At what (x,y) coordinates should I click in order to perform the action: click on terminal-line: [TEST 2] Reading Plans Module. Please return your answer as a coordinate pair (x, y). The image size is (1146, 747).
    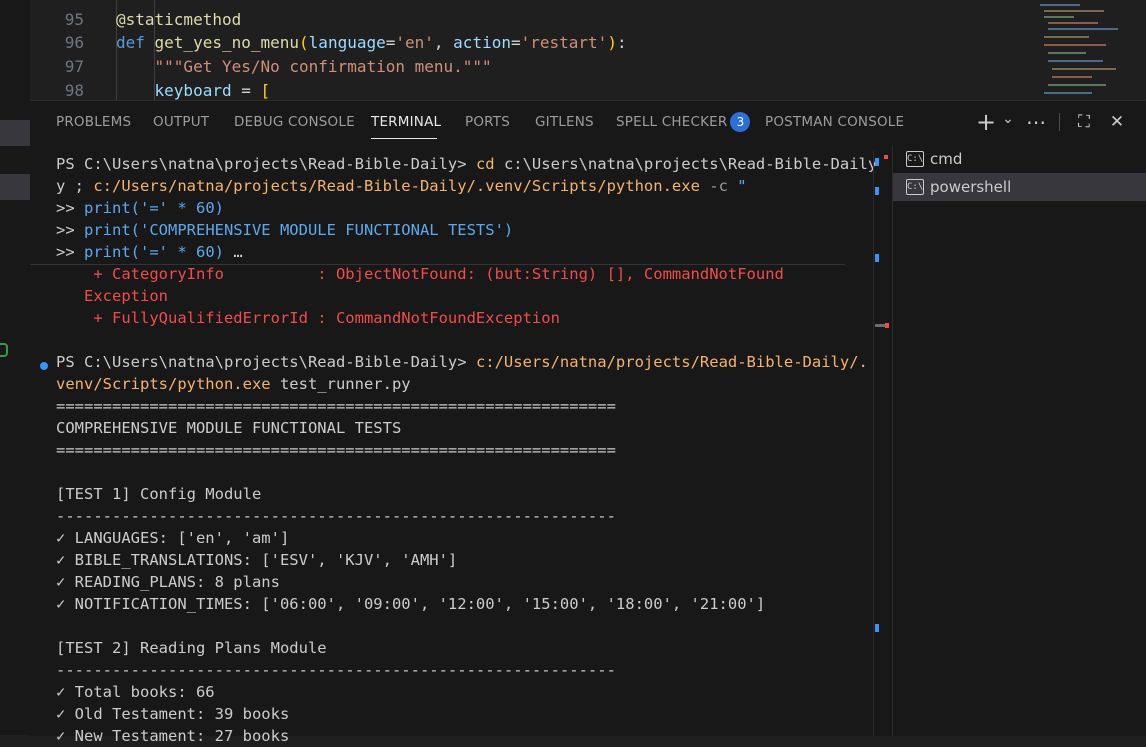
    Looking at the image, I should click on (451, 648).